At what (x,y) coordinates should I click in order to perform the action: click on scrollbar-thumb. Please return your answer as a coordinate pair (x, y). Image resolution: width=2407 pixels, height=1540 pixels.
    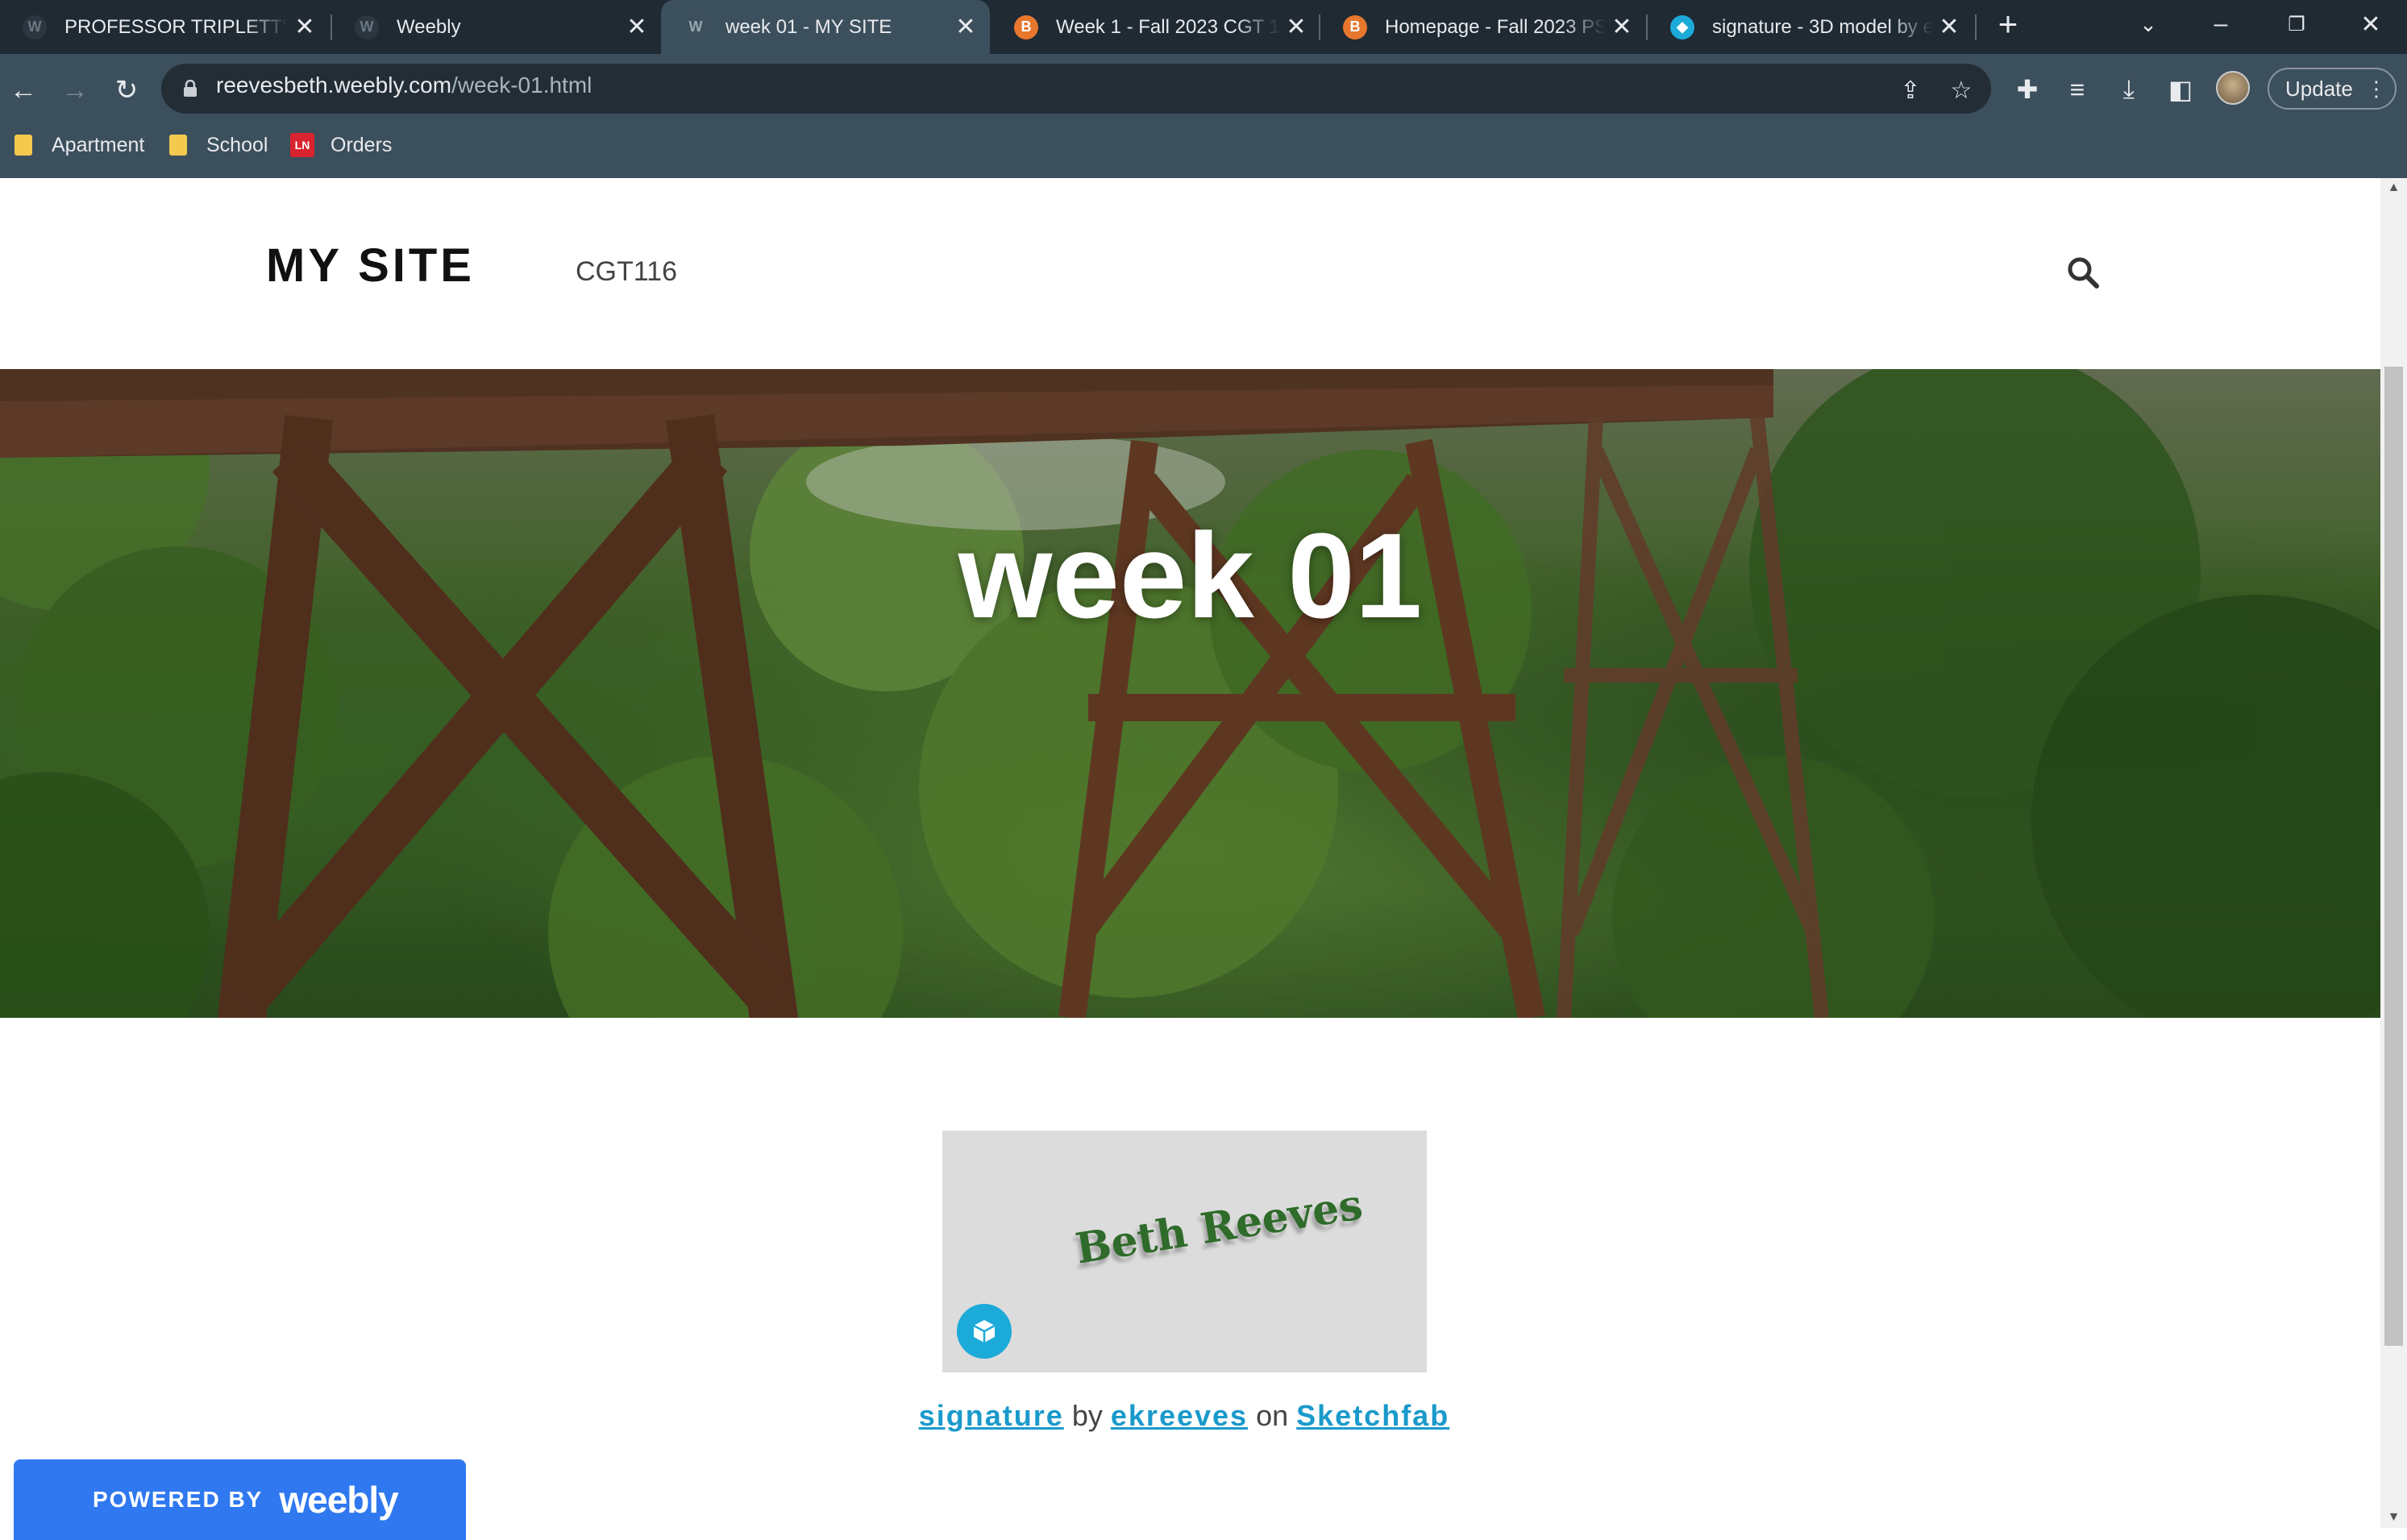
    Looking at the image, I should click on (2393, 856).